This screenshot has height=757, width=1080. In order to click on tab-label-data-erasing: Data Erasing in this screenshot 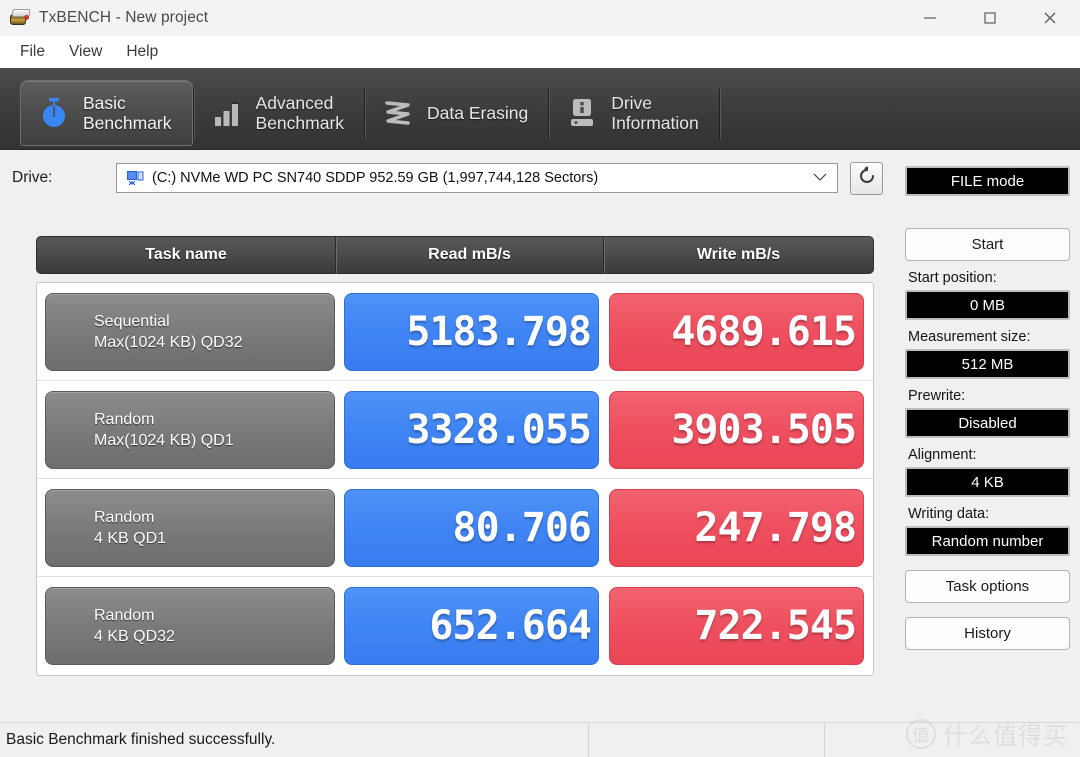, I will do `click(478, 113)`.